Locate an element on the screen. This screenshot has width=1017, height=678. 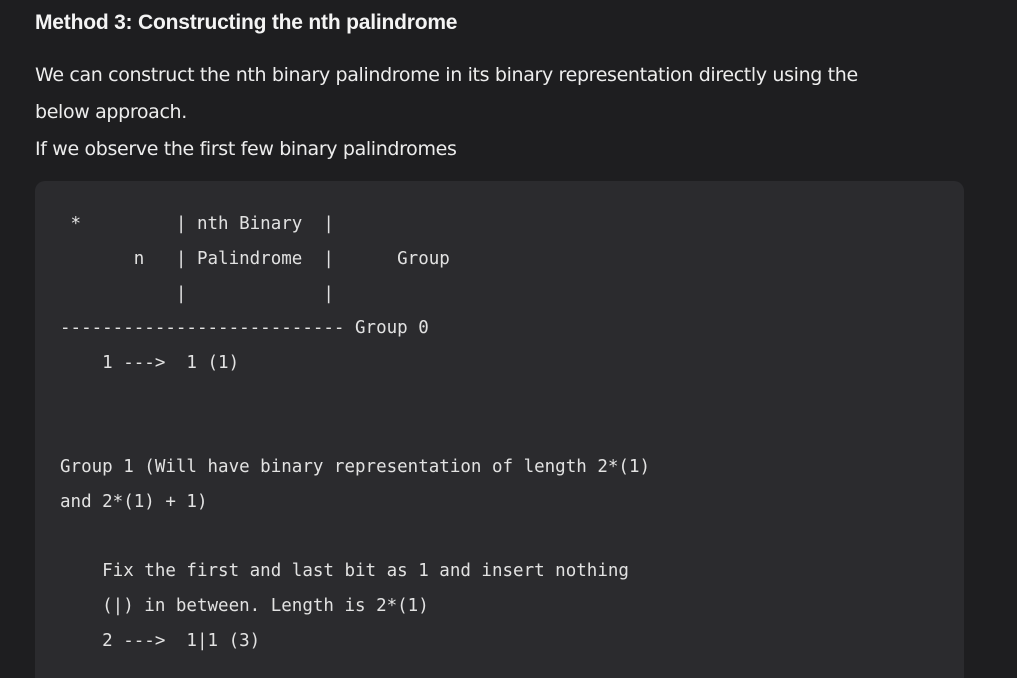
code-line: (|) in between. Length is 2*(1) is located at coordinates (244, 606).